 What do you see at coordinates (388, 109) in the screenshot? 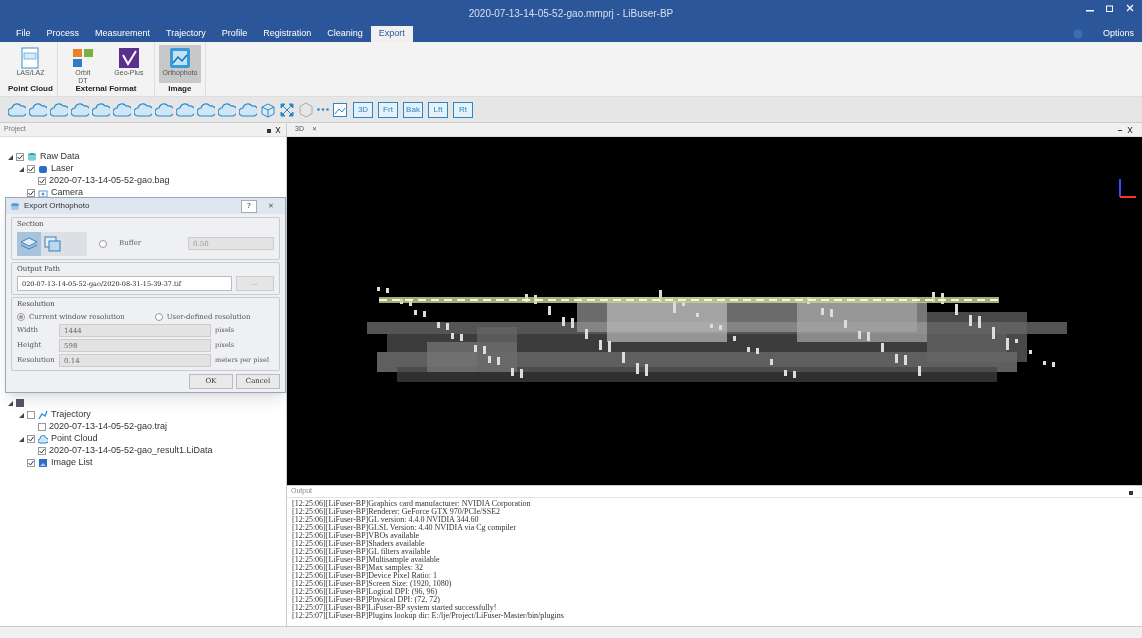
I see `view-button: Frt` at bounding box center [388, 109].